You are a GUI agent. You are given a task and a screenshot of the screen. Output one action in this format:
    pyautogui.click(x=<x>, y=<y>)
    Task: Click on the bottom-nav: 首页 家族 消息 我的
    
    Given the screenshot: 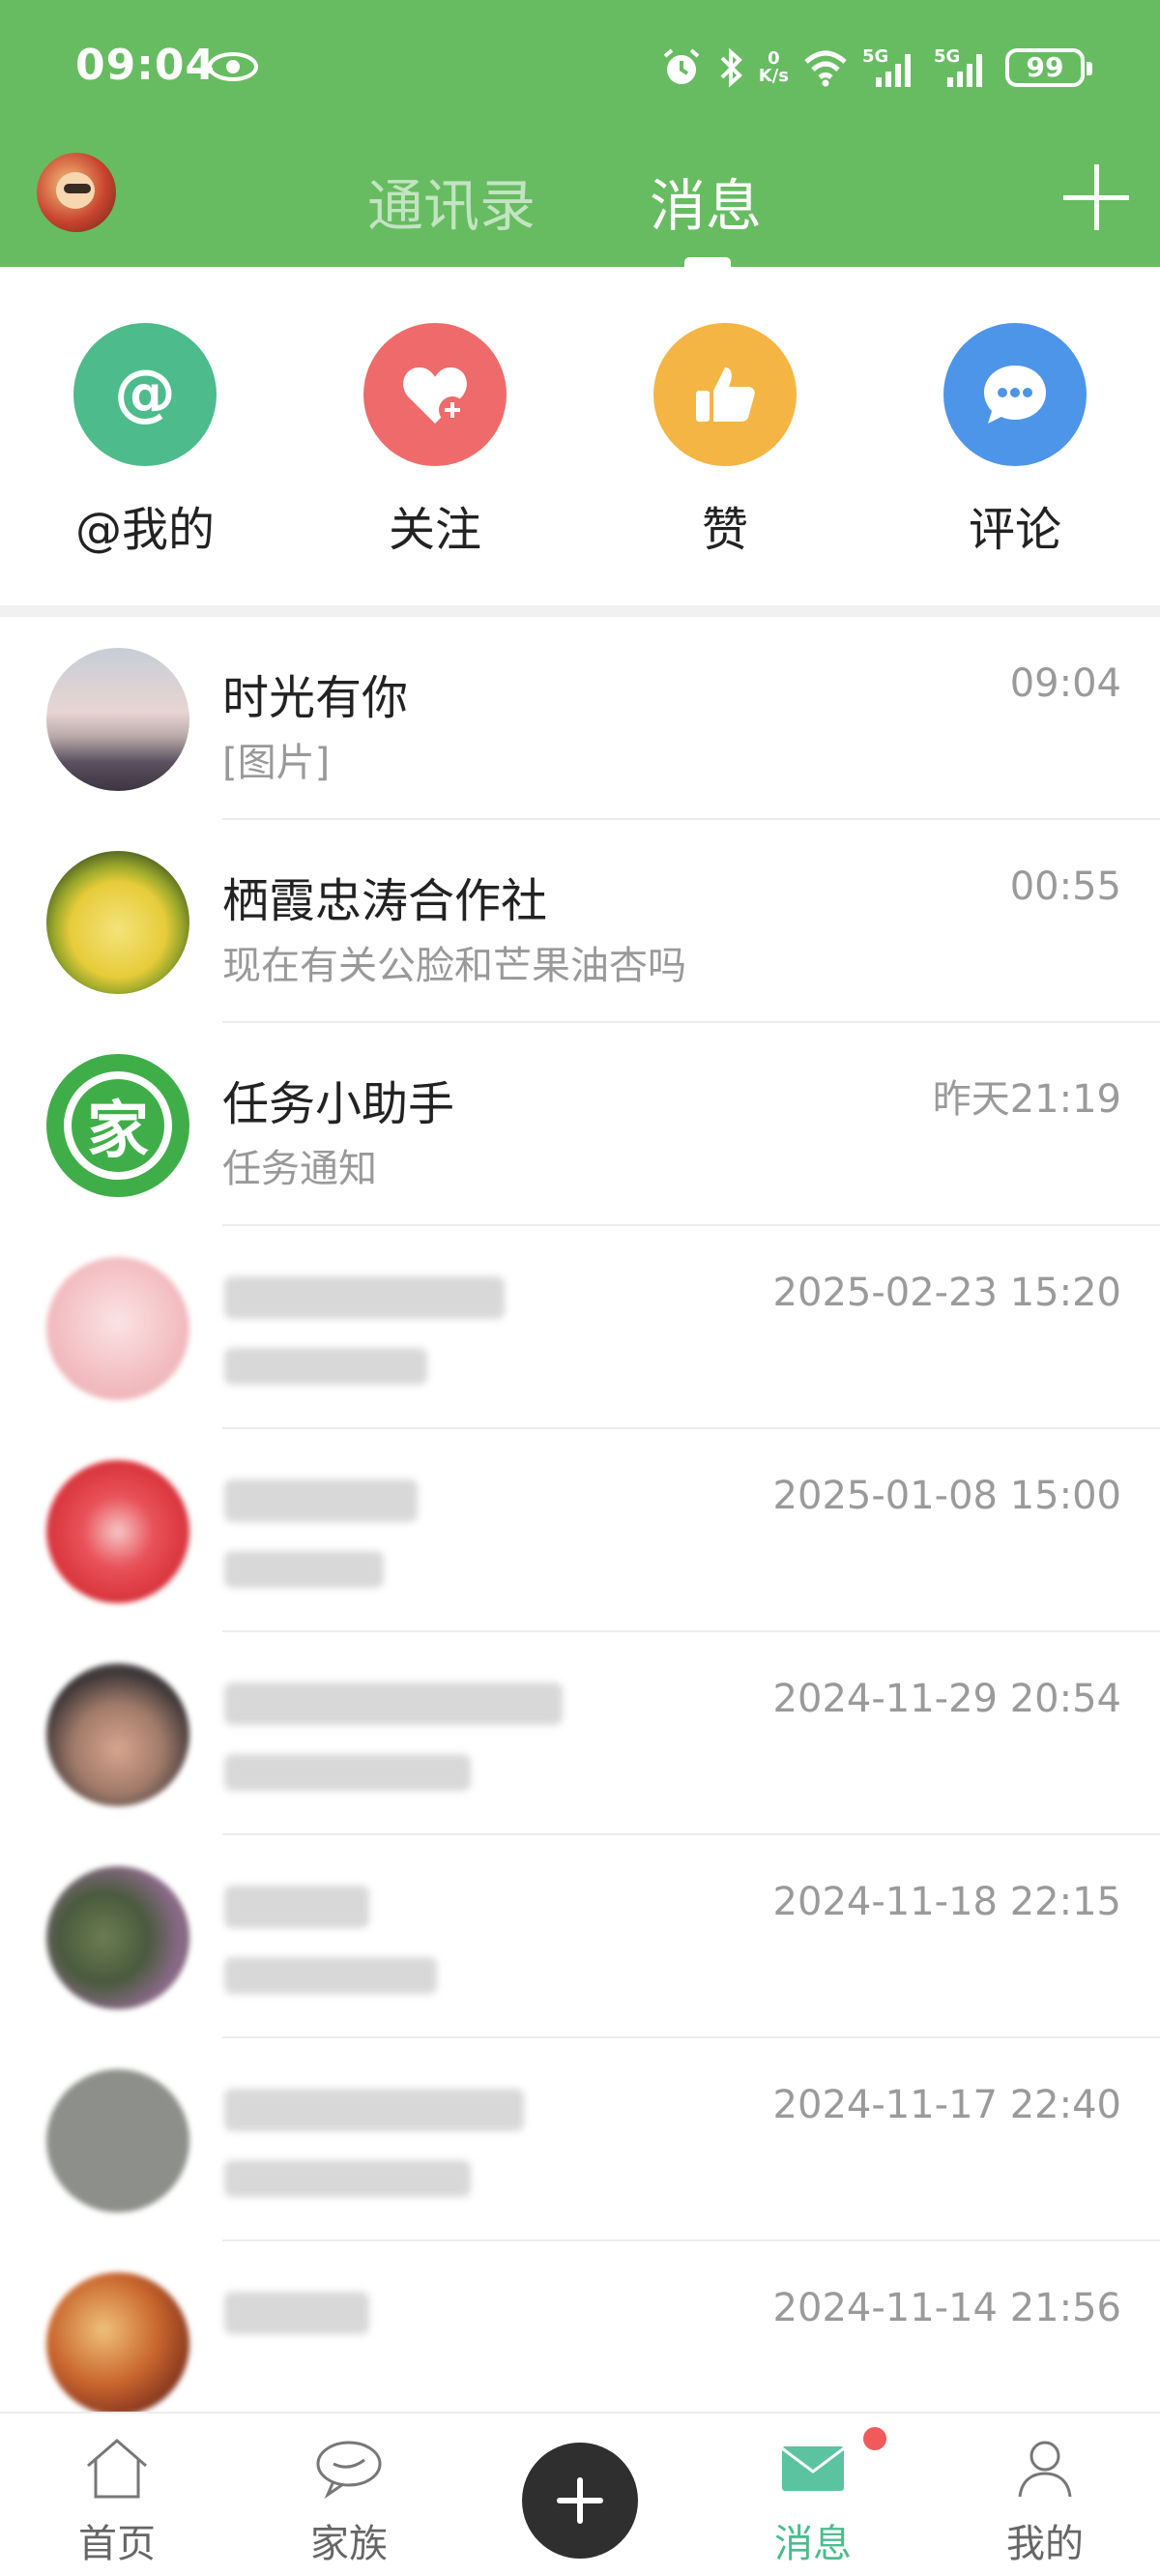 What is the action you would take?
    pyautogui.click(x=580, y=2494)
    